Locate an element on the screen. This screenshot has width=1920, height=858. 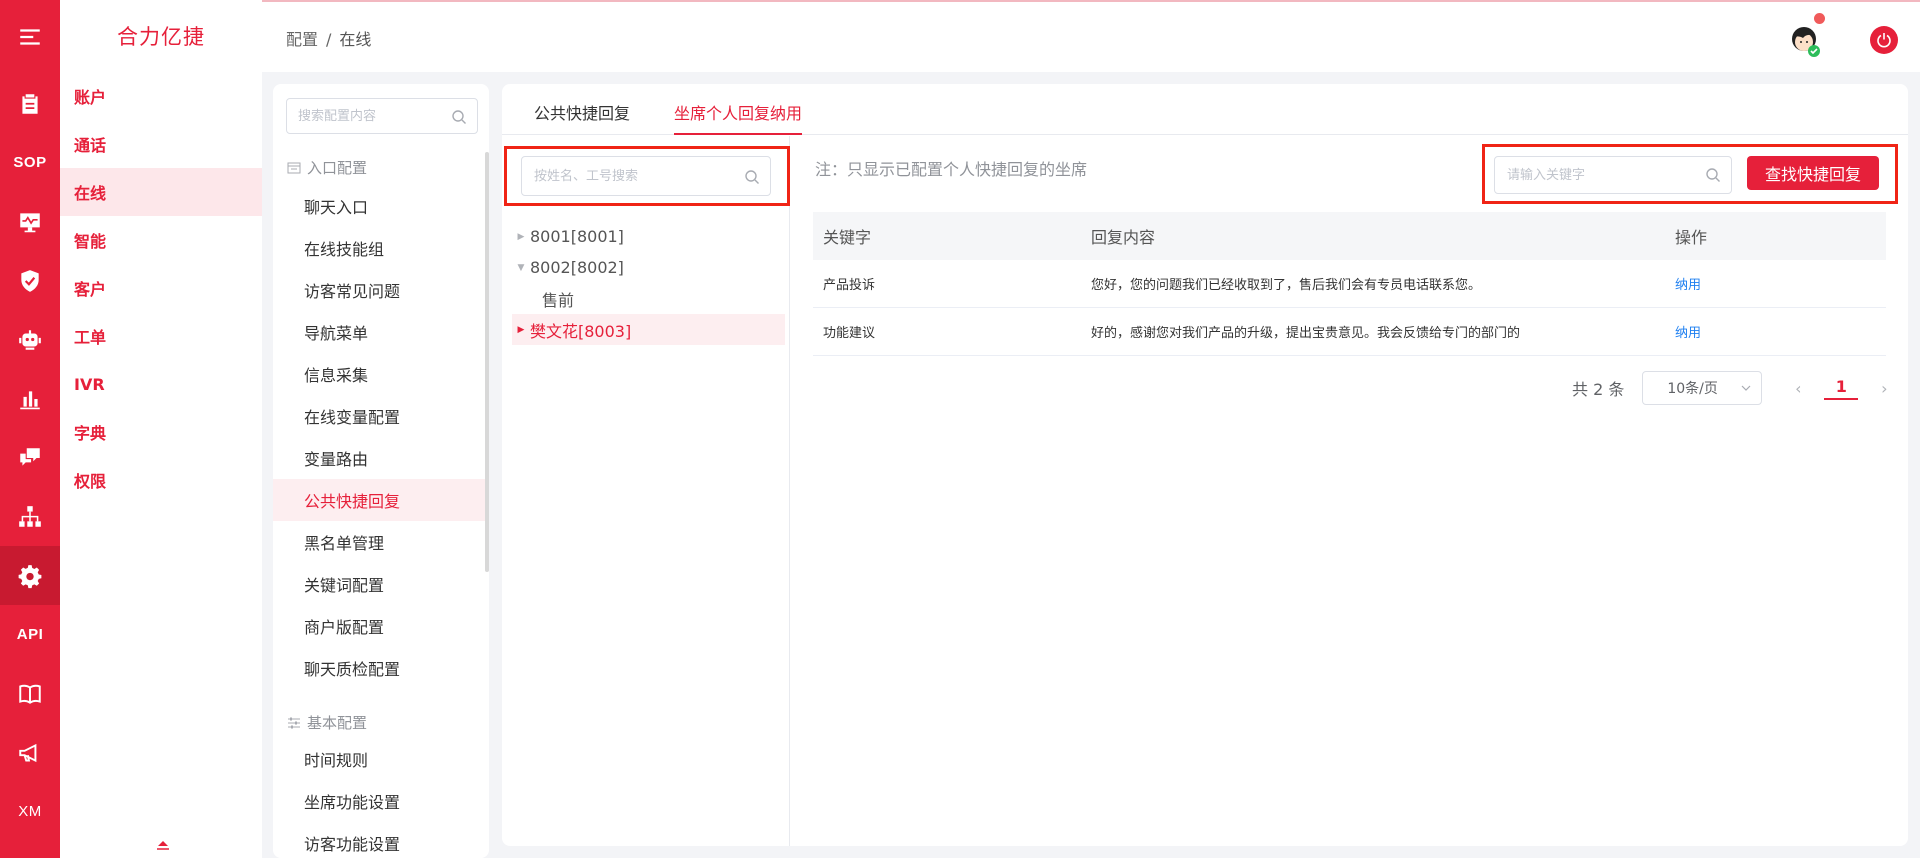
sop-icon: SOP is located at coordinates (30, 162).